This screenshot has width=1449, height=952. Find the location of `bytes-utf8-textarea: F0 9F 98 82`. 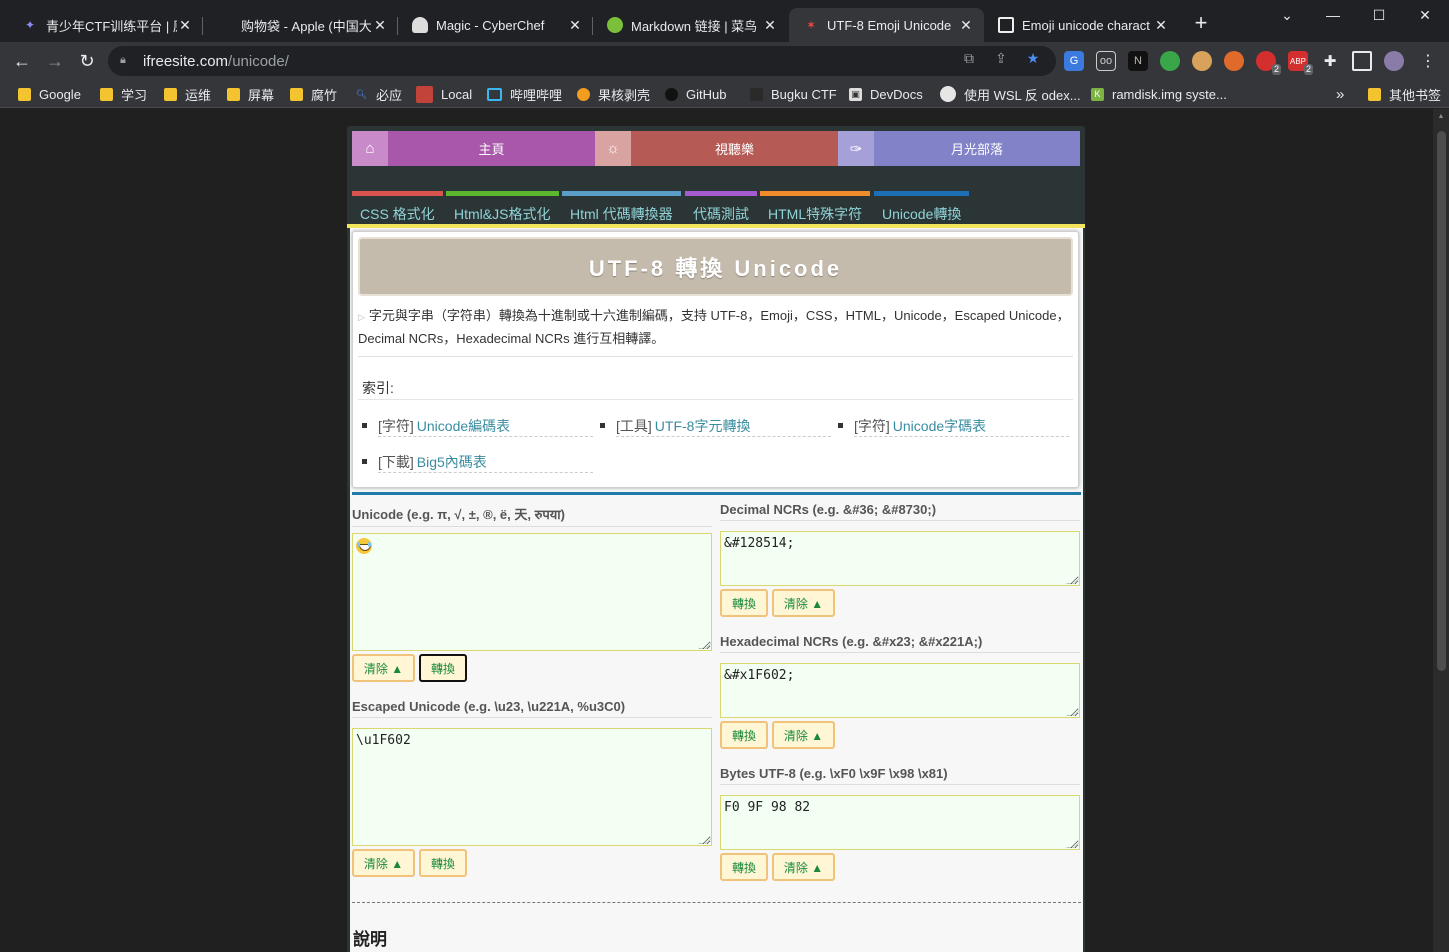

bytes-utf8-textarea: F0 9F 98 82 is located at coordinates (900, 822).